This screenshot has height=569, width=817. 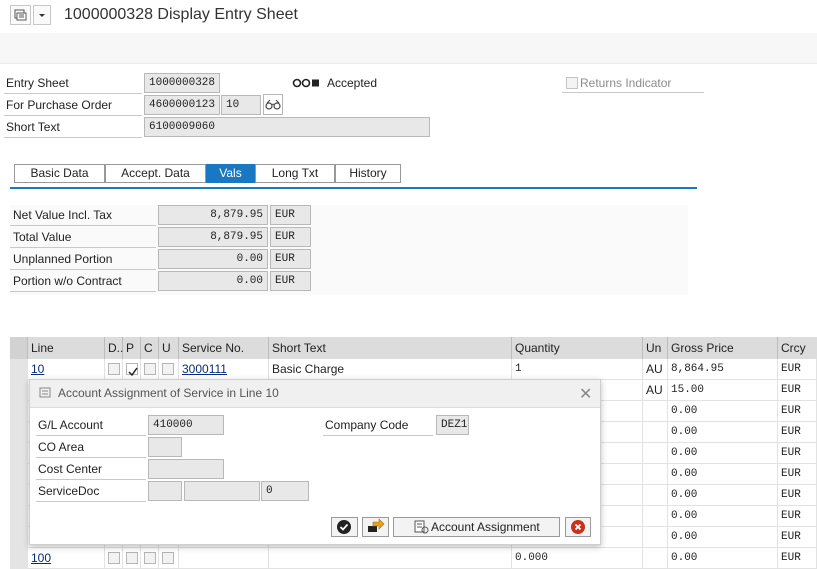 What do you see at coordinates (155, 173) in the screenshot?
I see `tab-accept-data: Accept. Data` at bounding box center [155, 173].